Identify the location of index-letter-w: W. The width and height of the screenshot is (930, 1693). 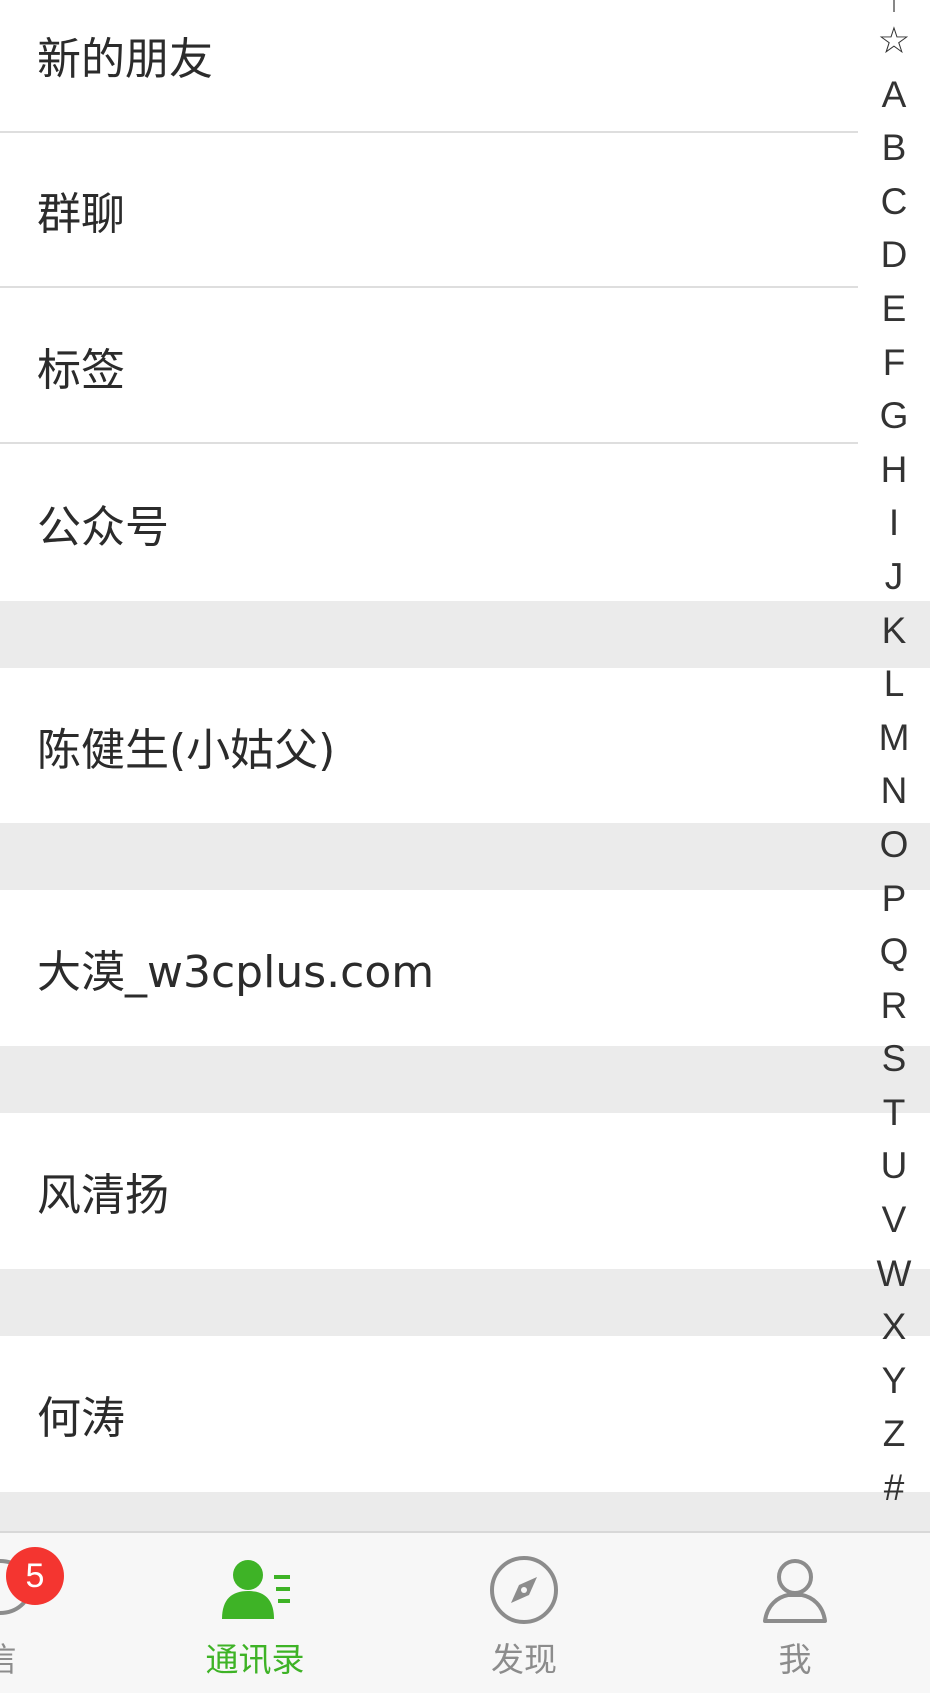
(894, 1274).